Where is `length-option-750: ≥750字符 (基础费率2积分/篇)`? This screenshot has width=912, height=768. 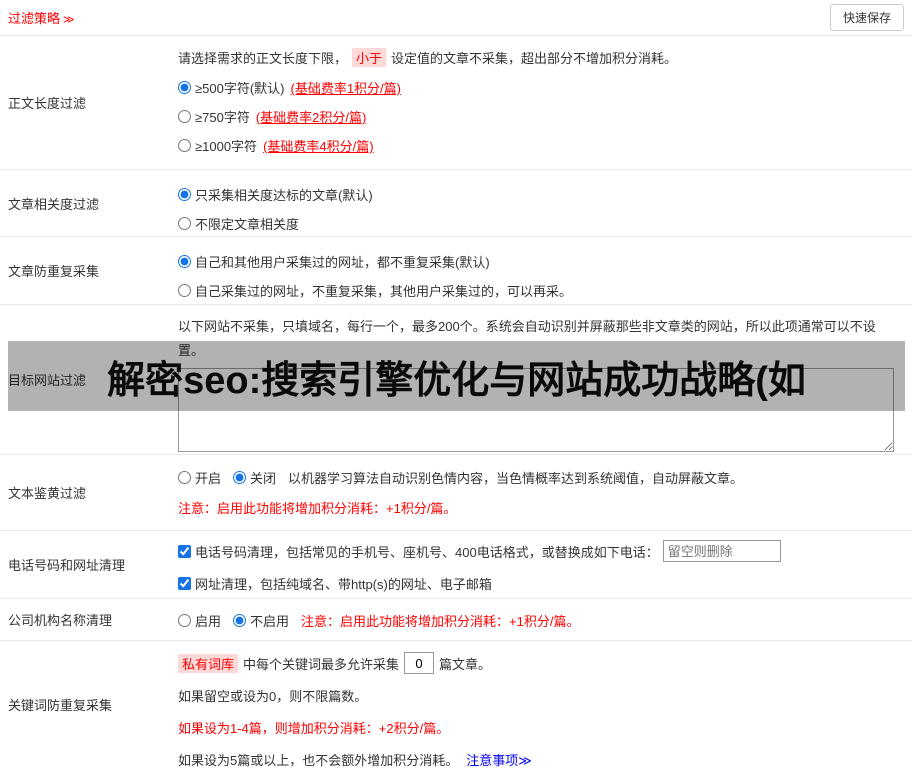
length-option-750: ≥750字符 (基础费率2积分/篇) is located at coordinates (540, 116).